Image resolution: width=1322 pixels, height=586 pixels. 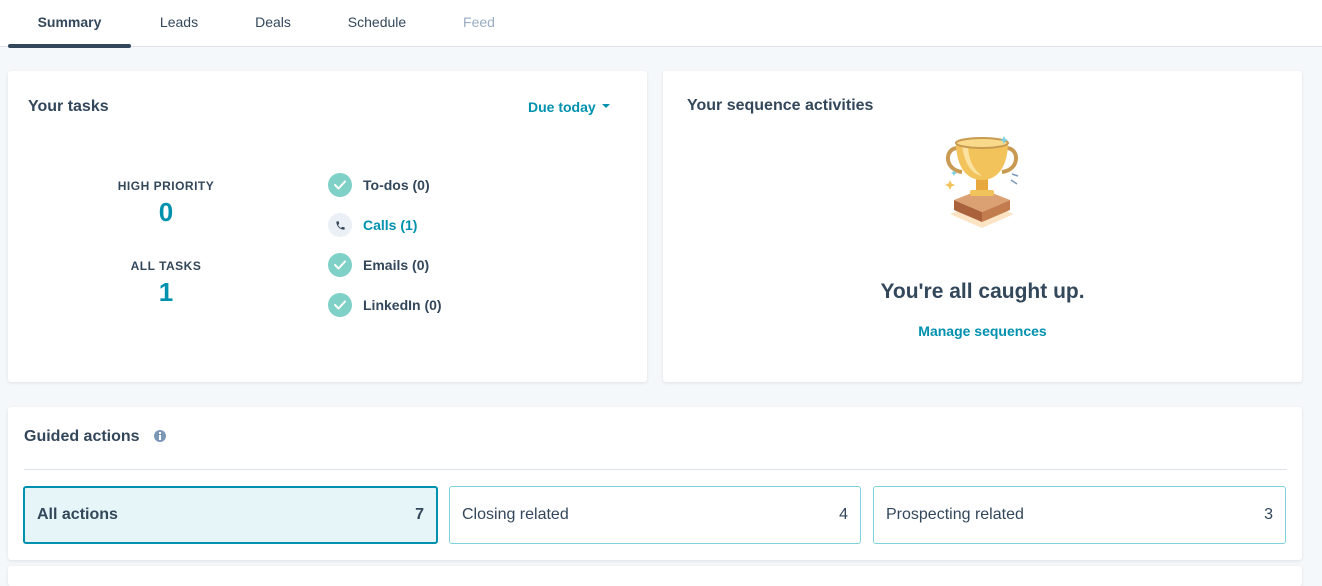 I want to click on manage-sequences-label: Manage sequences, so click(x=982, y=331).